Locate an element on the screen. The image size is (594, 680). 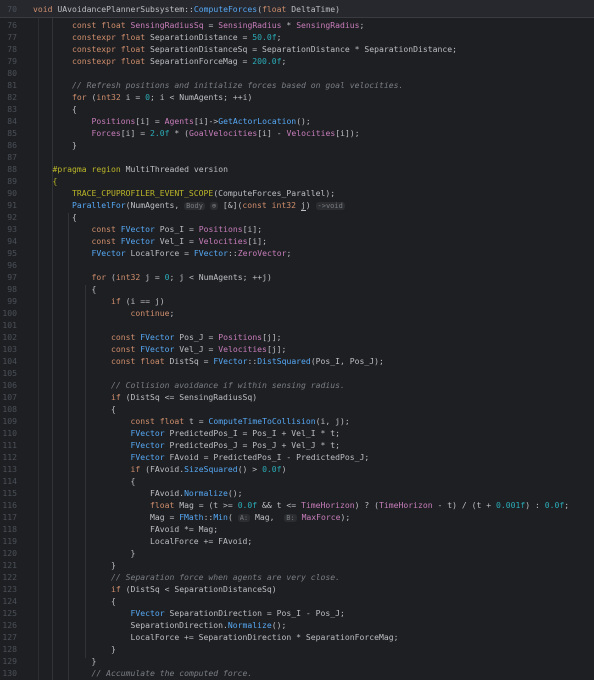
code-line: LocalForce += FAvoid; is located at coordinates (142, 541).